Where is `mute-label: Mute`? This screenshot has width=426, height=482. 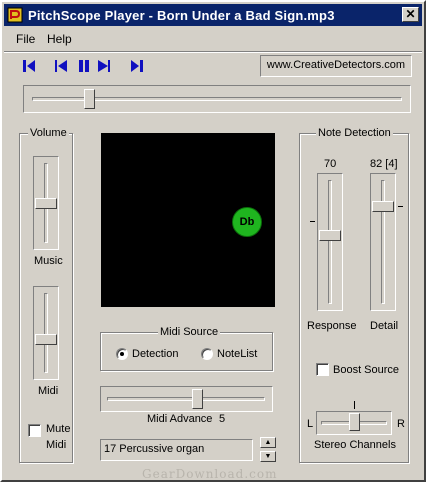 mute-label: Mute is located at coordinates (58, 429).